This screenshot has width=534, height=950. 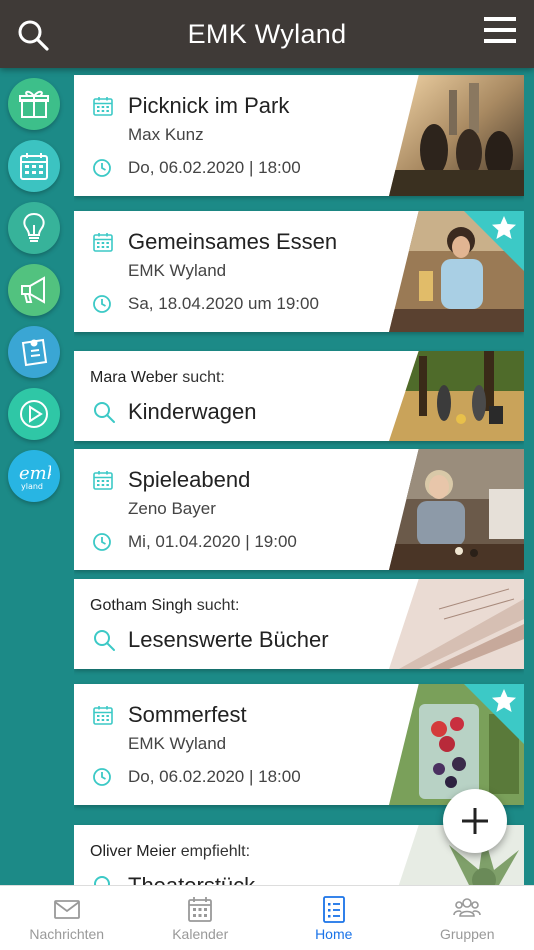 I want to click on gift-button, so click(x=34, y=104).